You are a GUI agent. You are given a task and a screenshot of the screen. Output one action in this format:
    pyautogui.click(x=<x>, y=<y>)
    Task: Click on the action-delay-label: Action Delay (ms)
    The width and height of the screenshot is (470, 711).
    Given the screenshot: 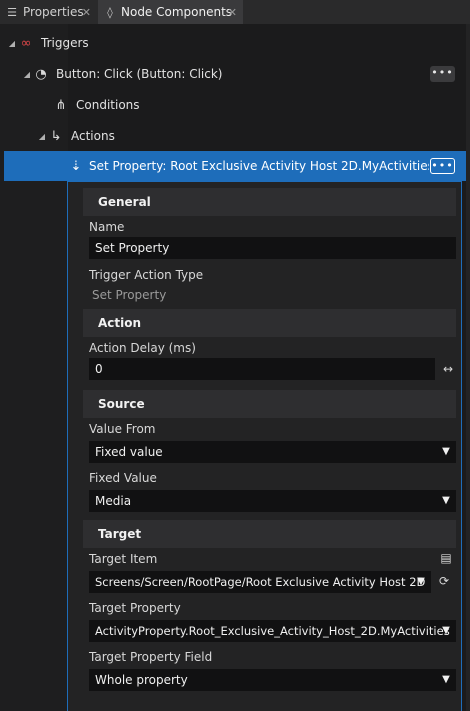 What is the action you would take?
    pyautogui.click(x=142, y=348)
    